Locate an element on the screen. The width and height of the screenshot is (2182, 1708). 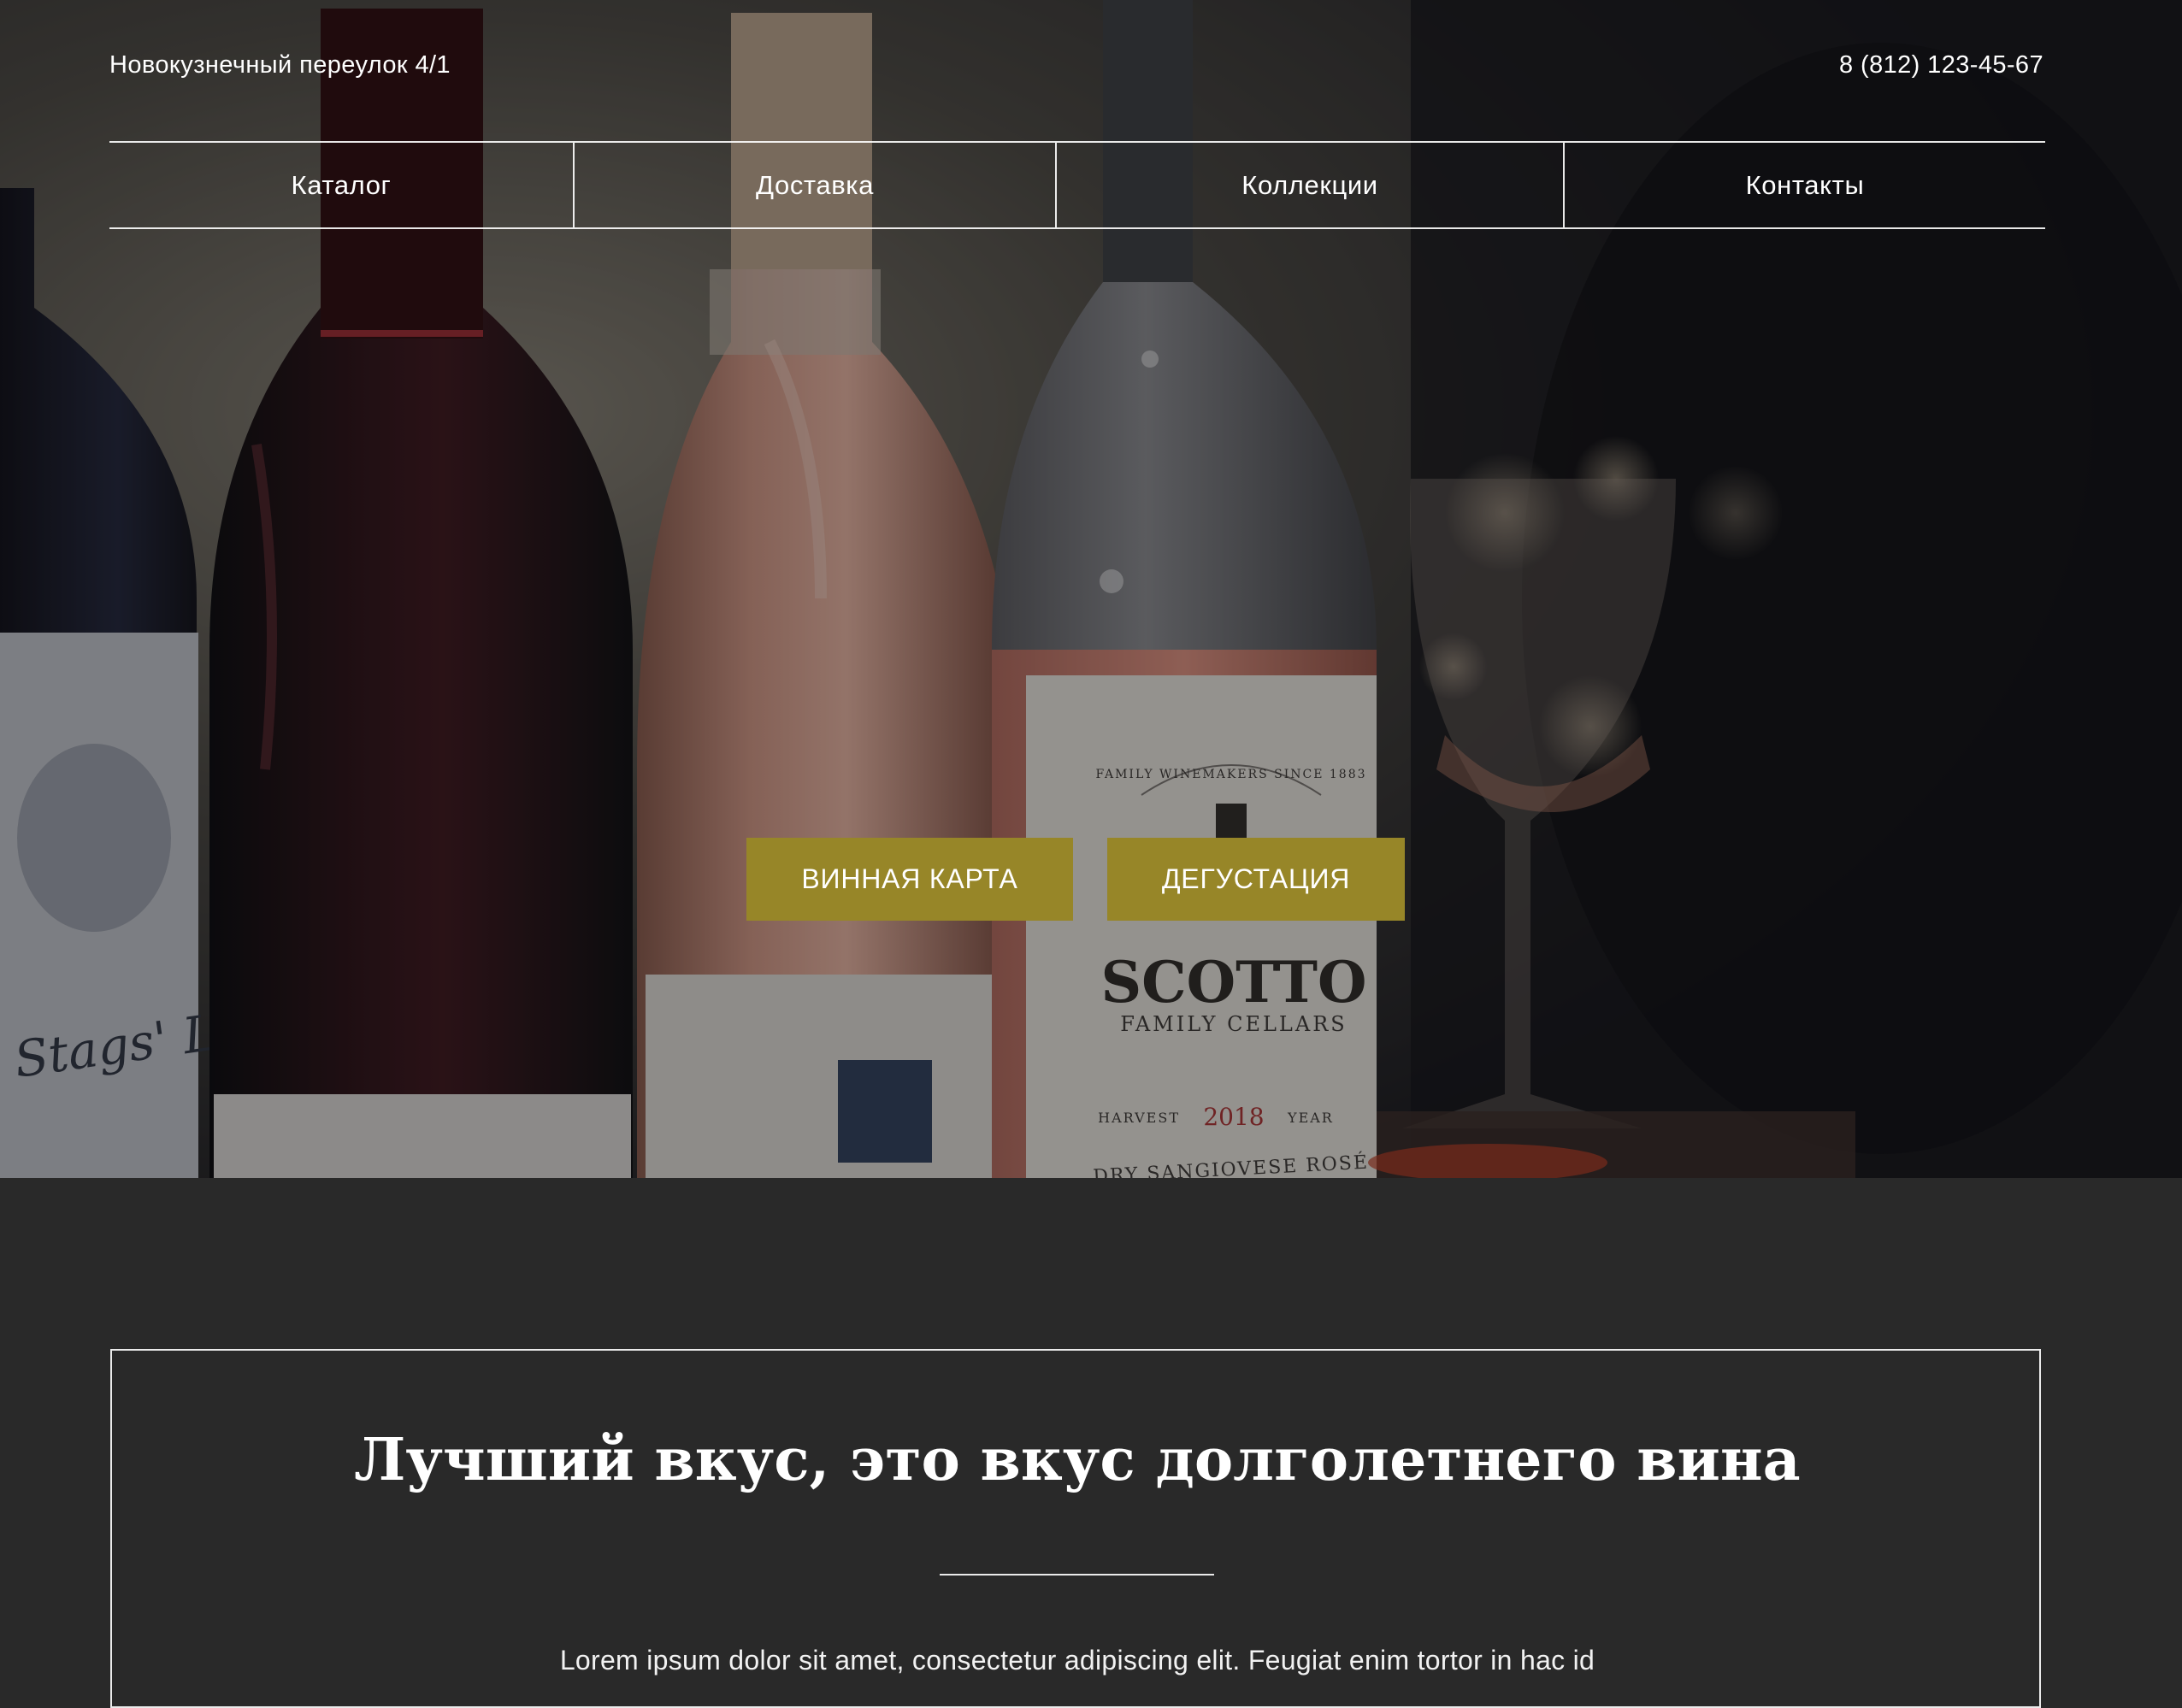
address-text: Новокузнечный переулок 4/1 is located at coordinates (280, 65).